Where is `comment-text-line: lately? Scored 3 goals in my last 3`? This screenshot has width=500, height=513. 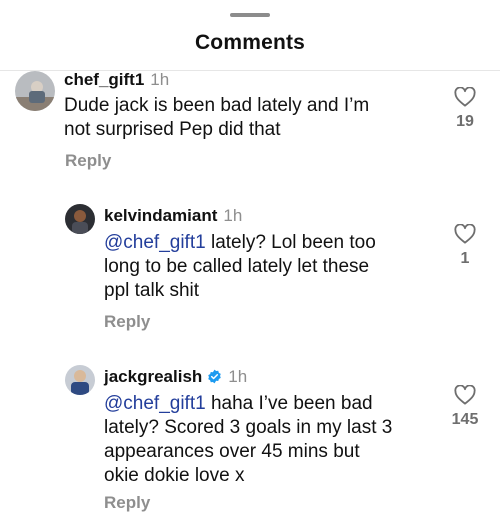 comment-text-line: lately? Scored 3 goals in my last 3 is located at coordinates (248, 427).